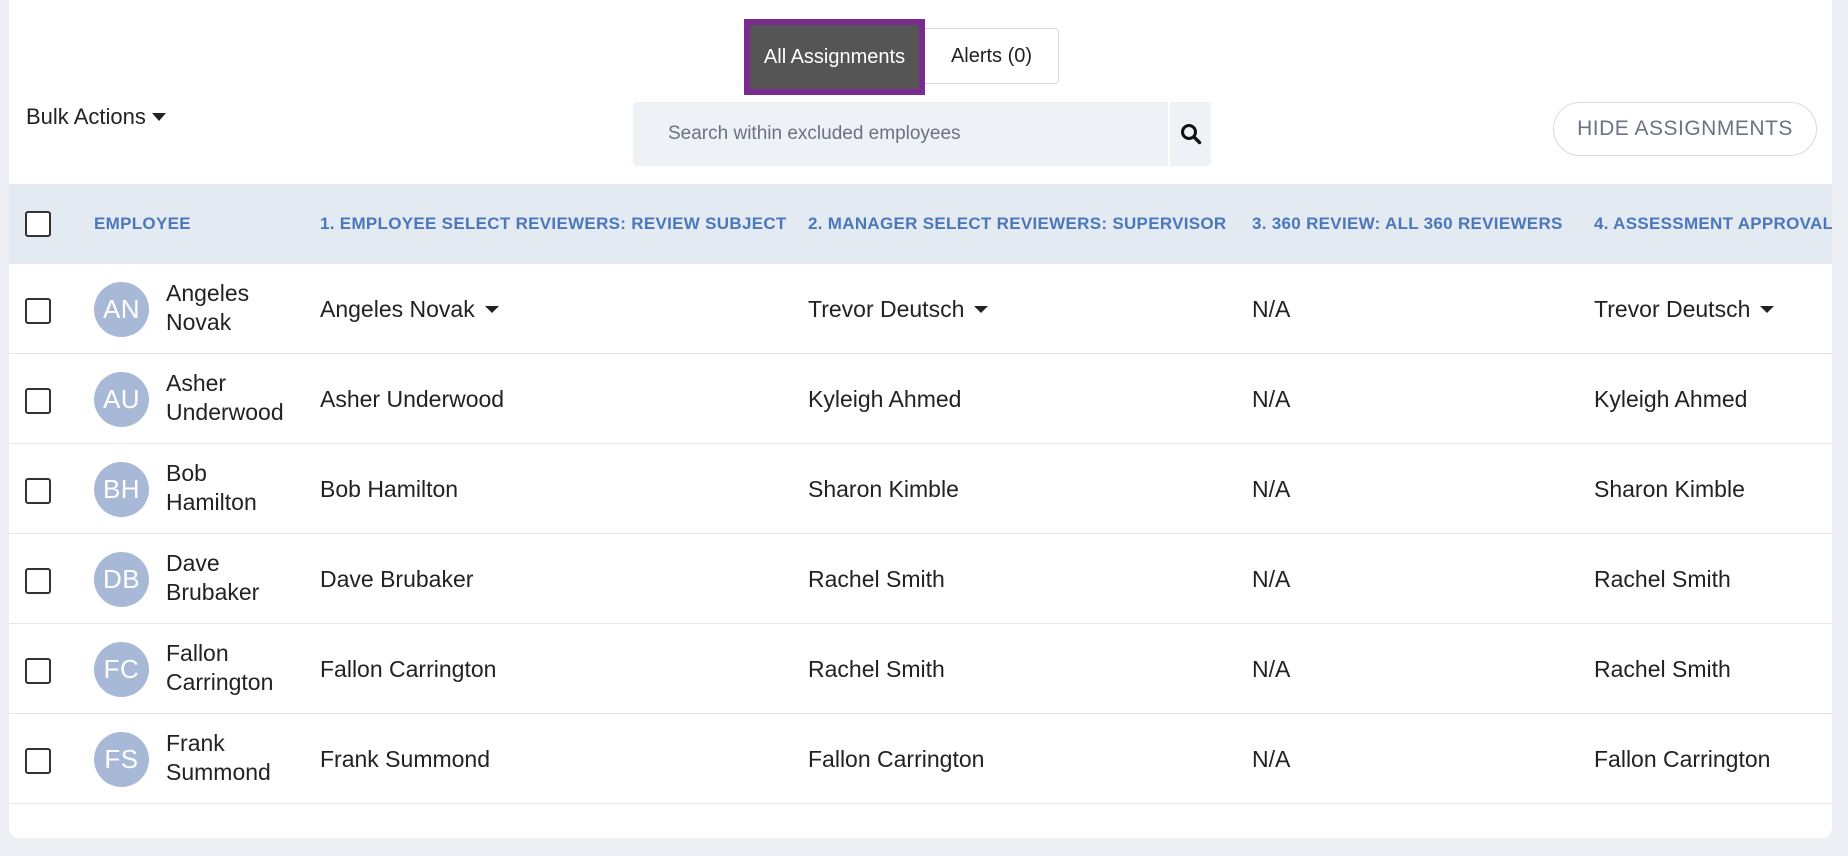 This screenshot has width=1848, height=856. I want to click on cell-text: Asher Underwood, so click(412, 398).